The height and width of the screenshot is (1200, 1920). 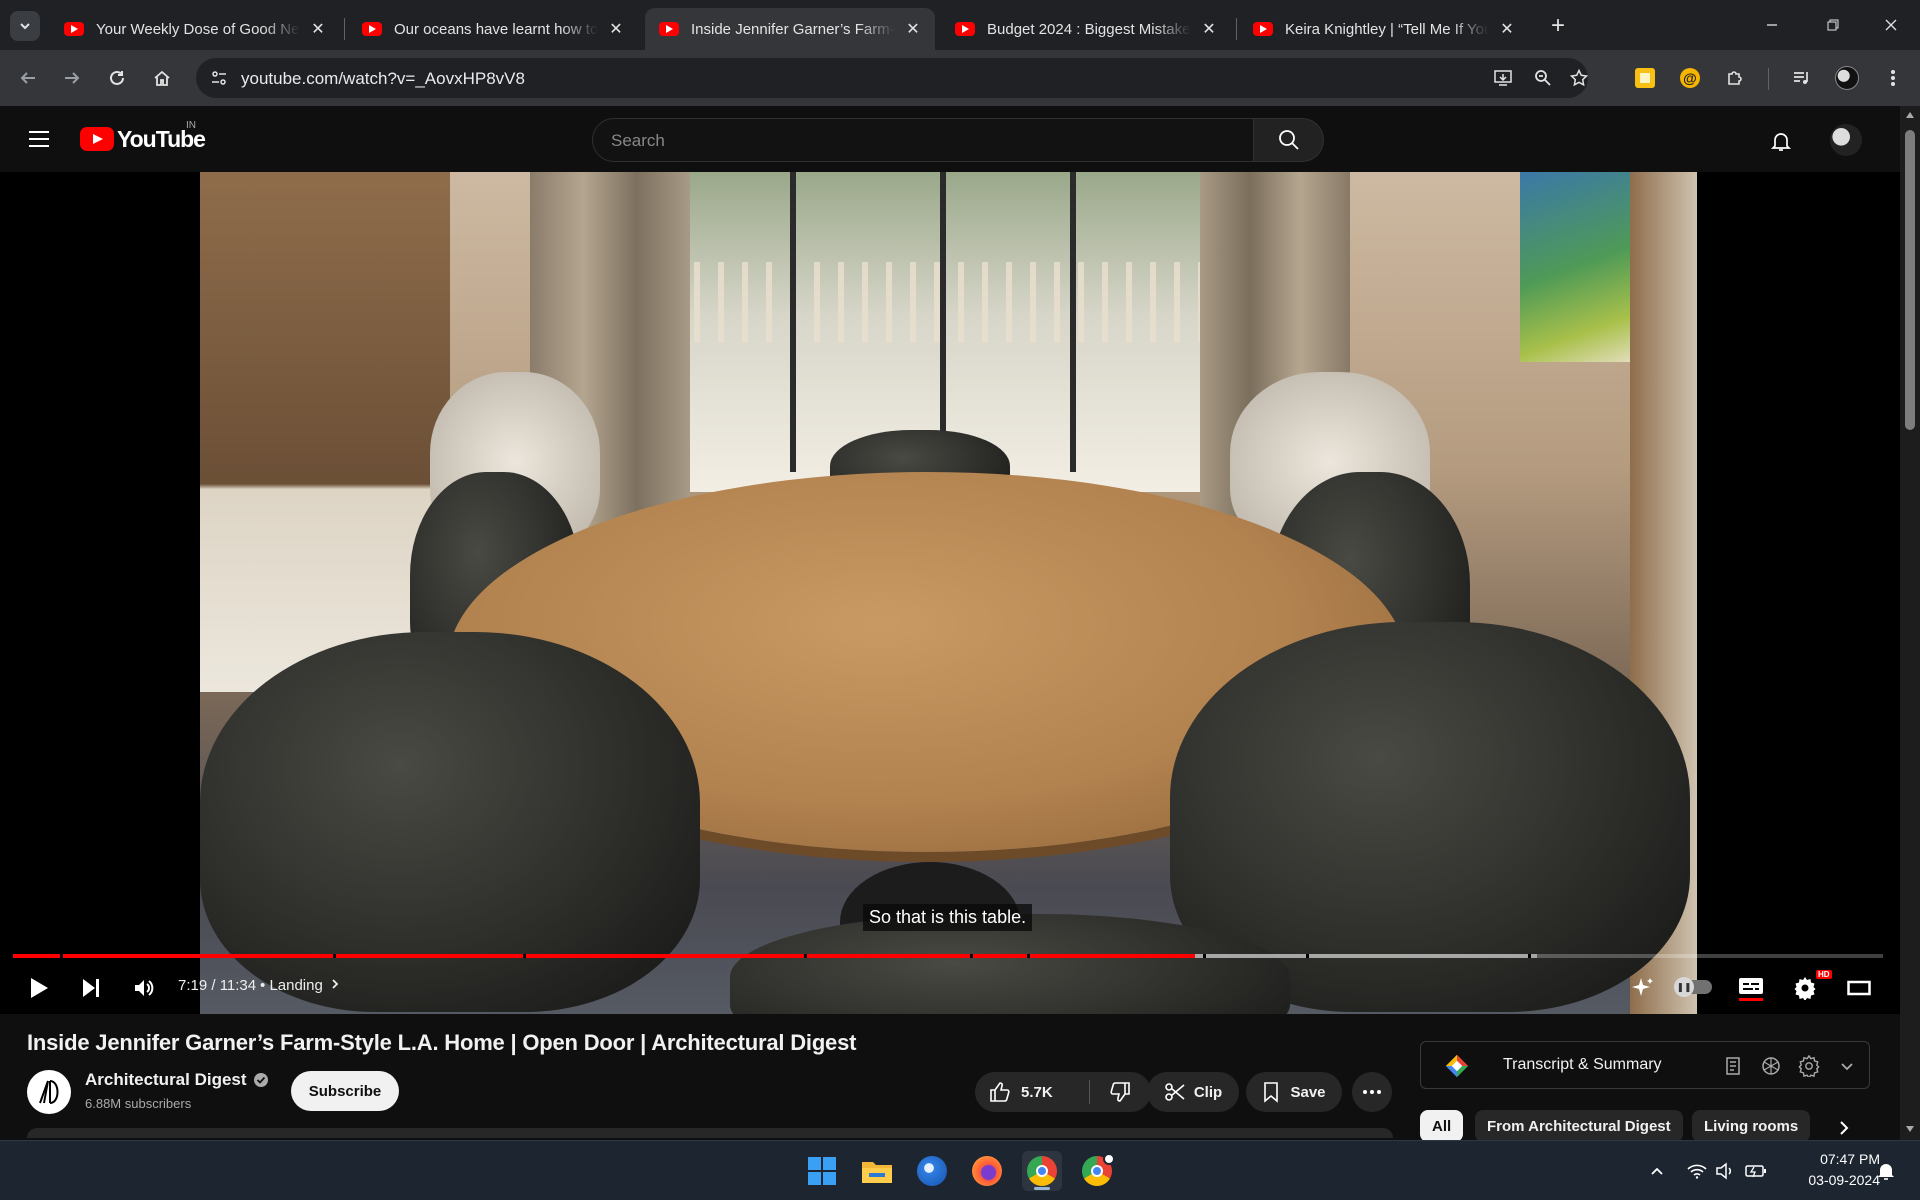 I want to click on tab-title: Your Weekly Dose of Good News, so click(x=198, y=29).